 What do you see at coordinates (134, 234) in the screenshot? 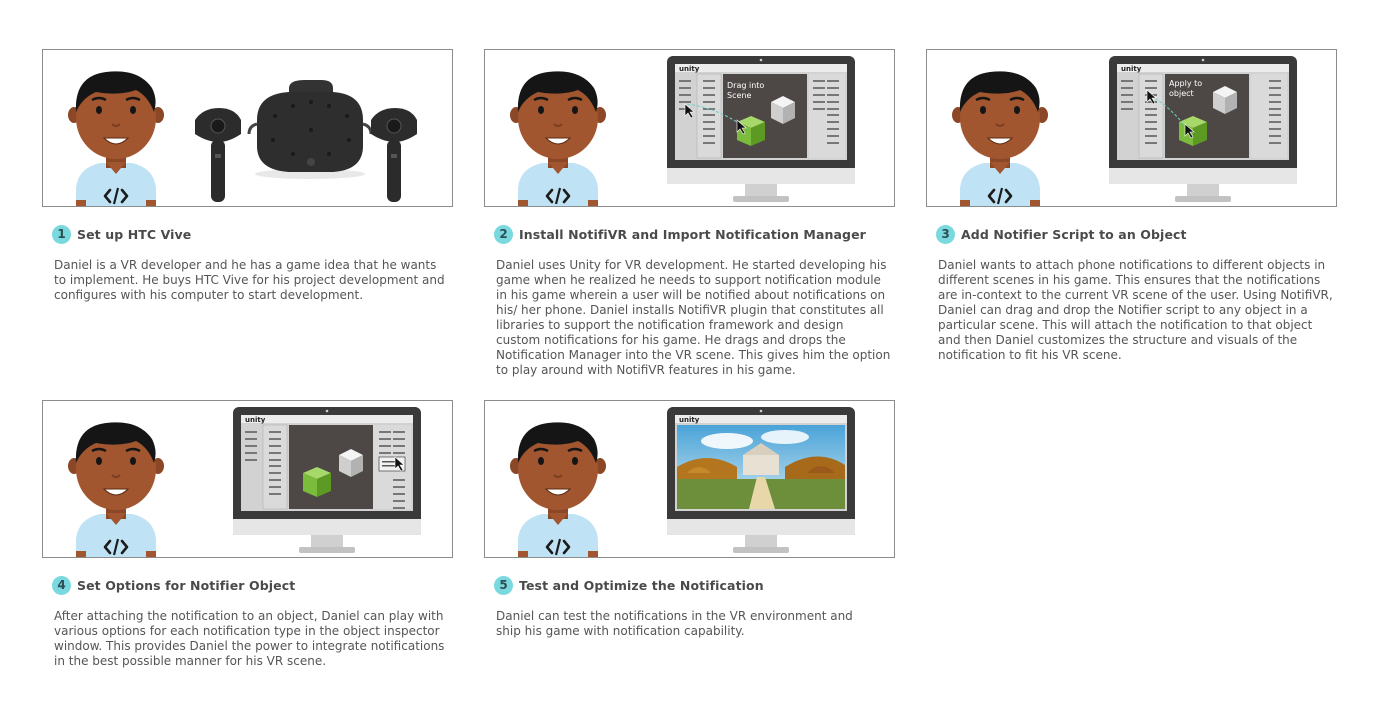
I see `step-title: Set up HTC Vive` at bounding box center [134, 234].